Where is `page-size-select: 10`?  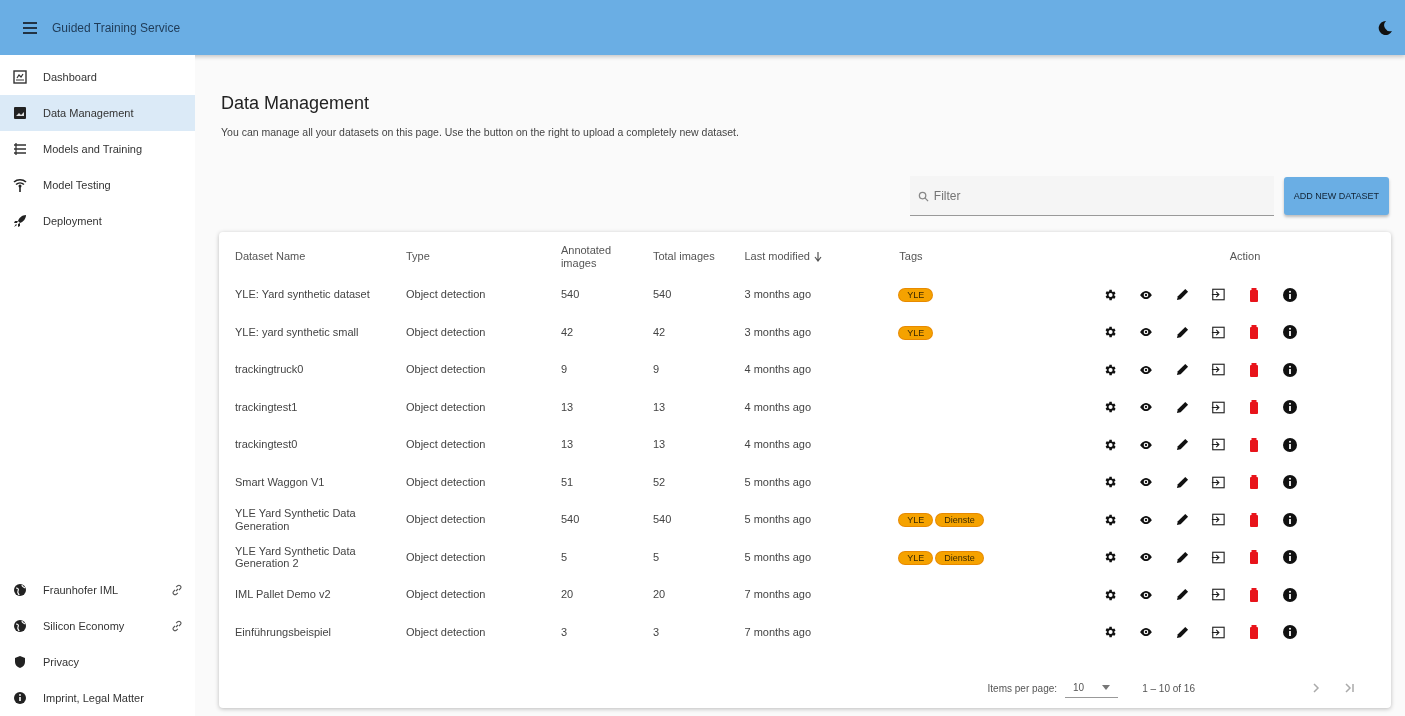
page-size-select: 10 is located at coordinates (1092, 688).